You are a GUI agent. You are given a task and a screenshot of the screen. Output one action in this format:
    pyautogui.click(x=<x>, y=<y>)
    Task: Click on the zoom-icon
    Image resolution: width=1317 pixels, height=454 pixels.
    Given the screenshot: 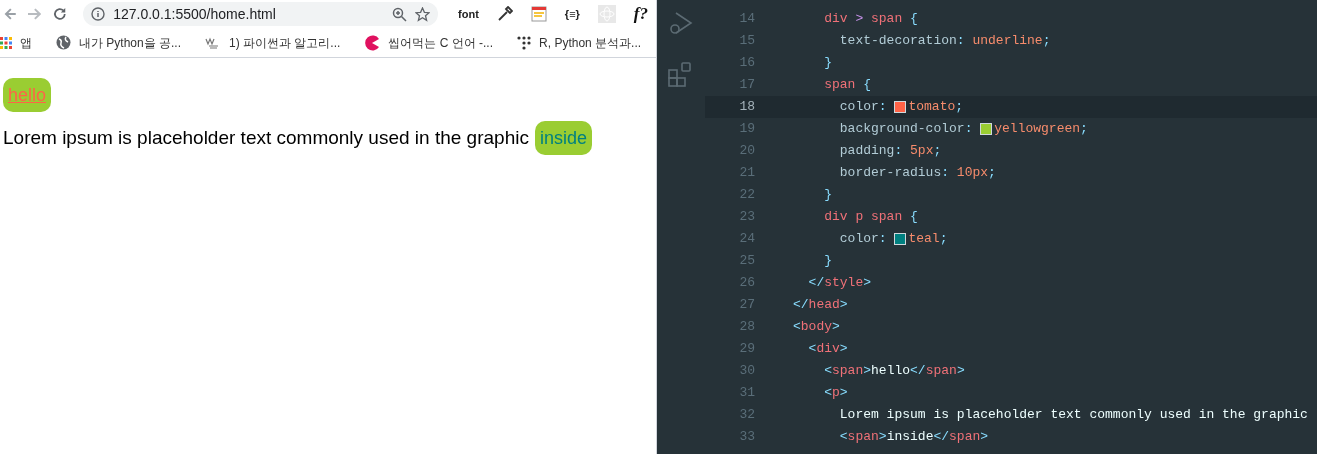 What is the action you would take?
    pyautogui.click(x=400, y=14)
    